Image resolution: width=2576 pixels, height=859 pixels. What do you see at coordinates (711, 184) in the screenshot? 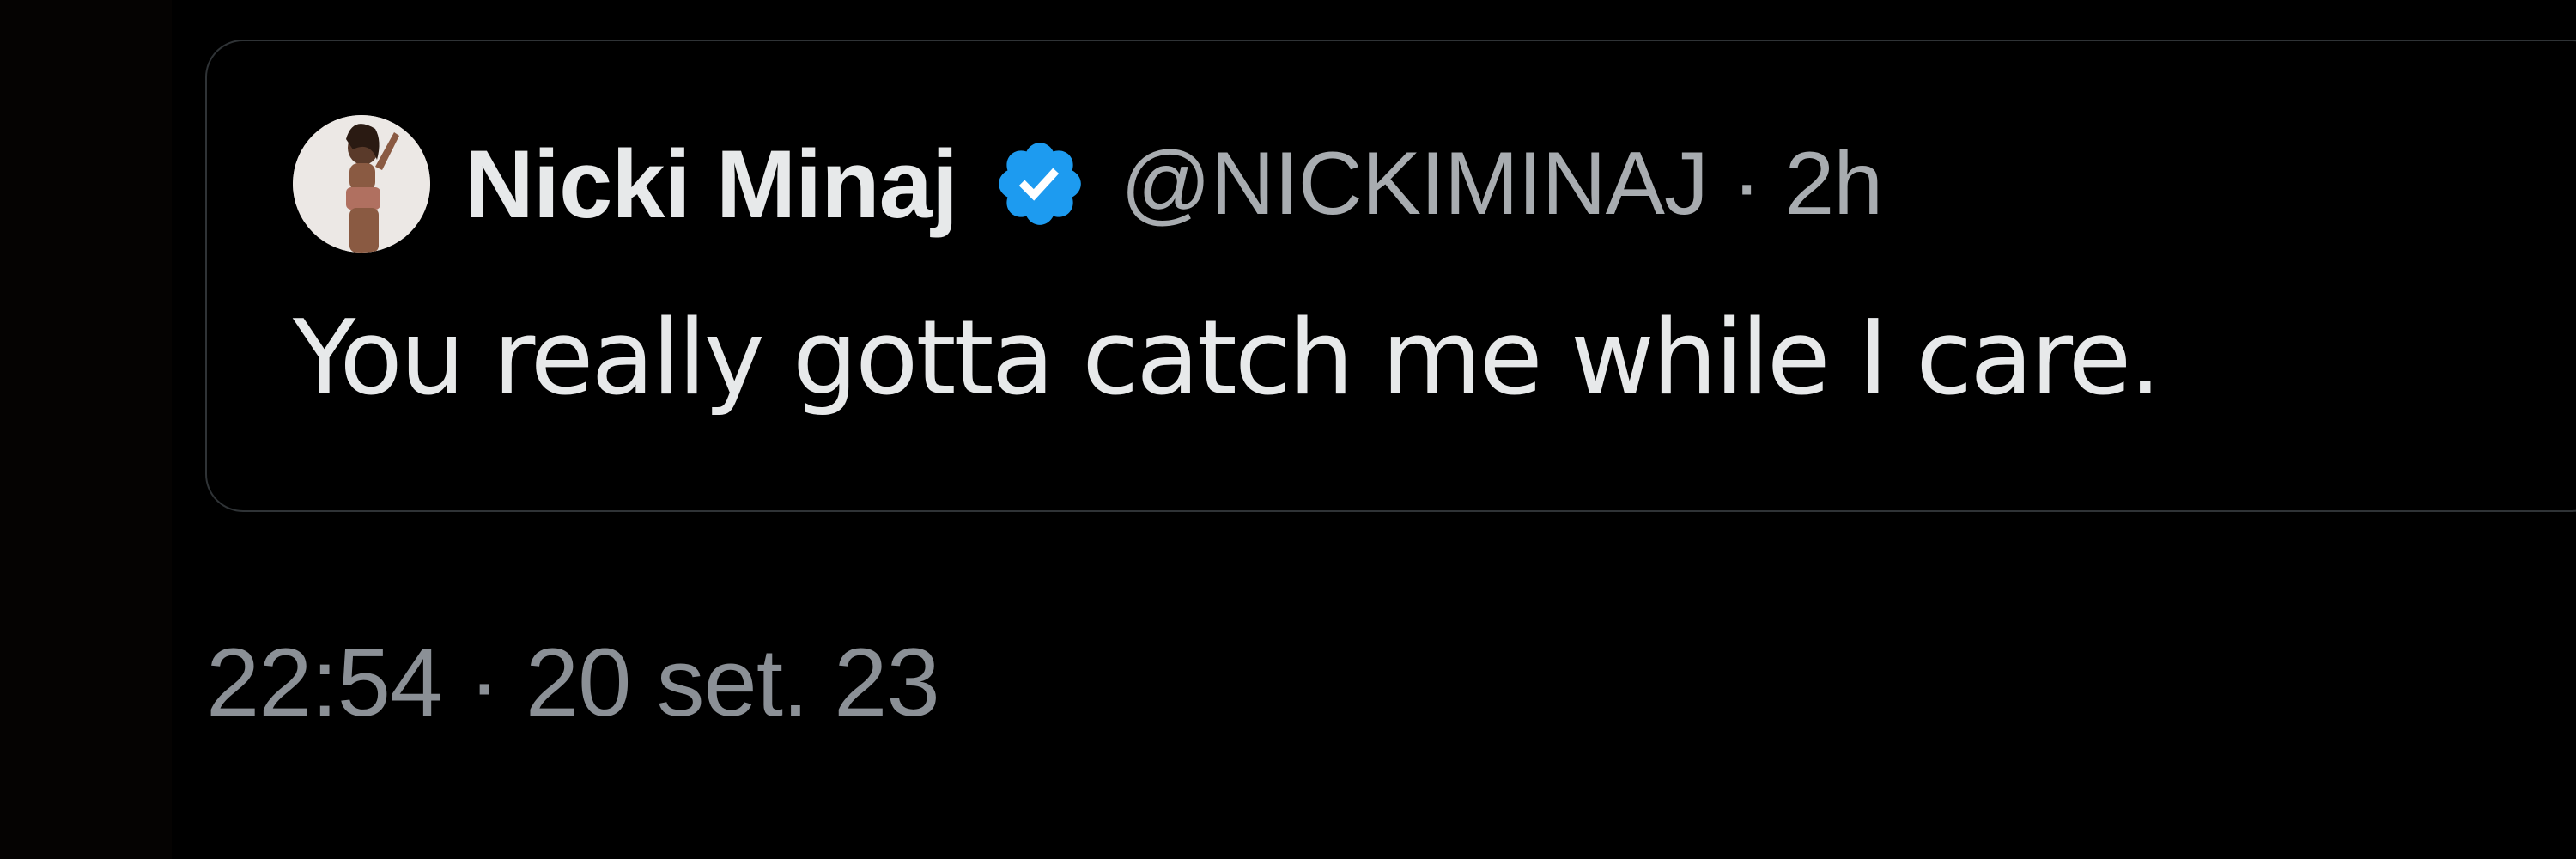
I see `author-display-name: Nicki Minaj` at bounding box center [711, 184].